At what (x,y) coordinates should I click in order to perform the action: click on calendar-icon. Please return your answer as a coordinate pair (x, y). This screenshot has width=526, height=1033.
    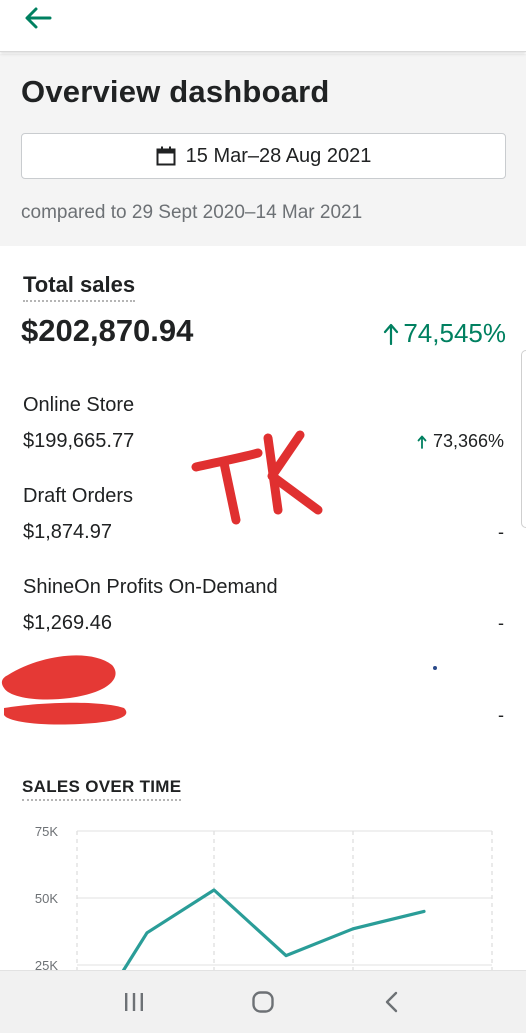
    Looking at the image, I should click on (166, 156).